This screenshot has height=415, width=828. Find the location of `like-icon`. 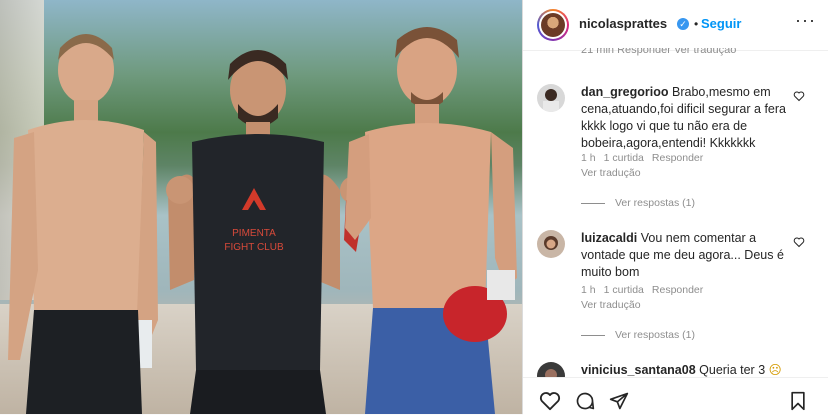

like-icon is located at coordinates (550, 401).